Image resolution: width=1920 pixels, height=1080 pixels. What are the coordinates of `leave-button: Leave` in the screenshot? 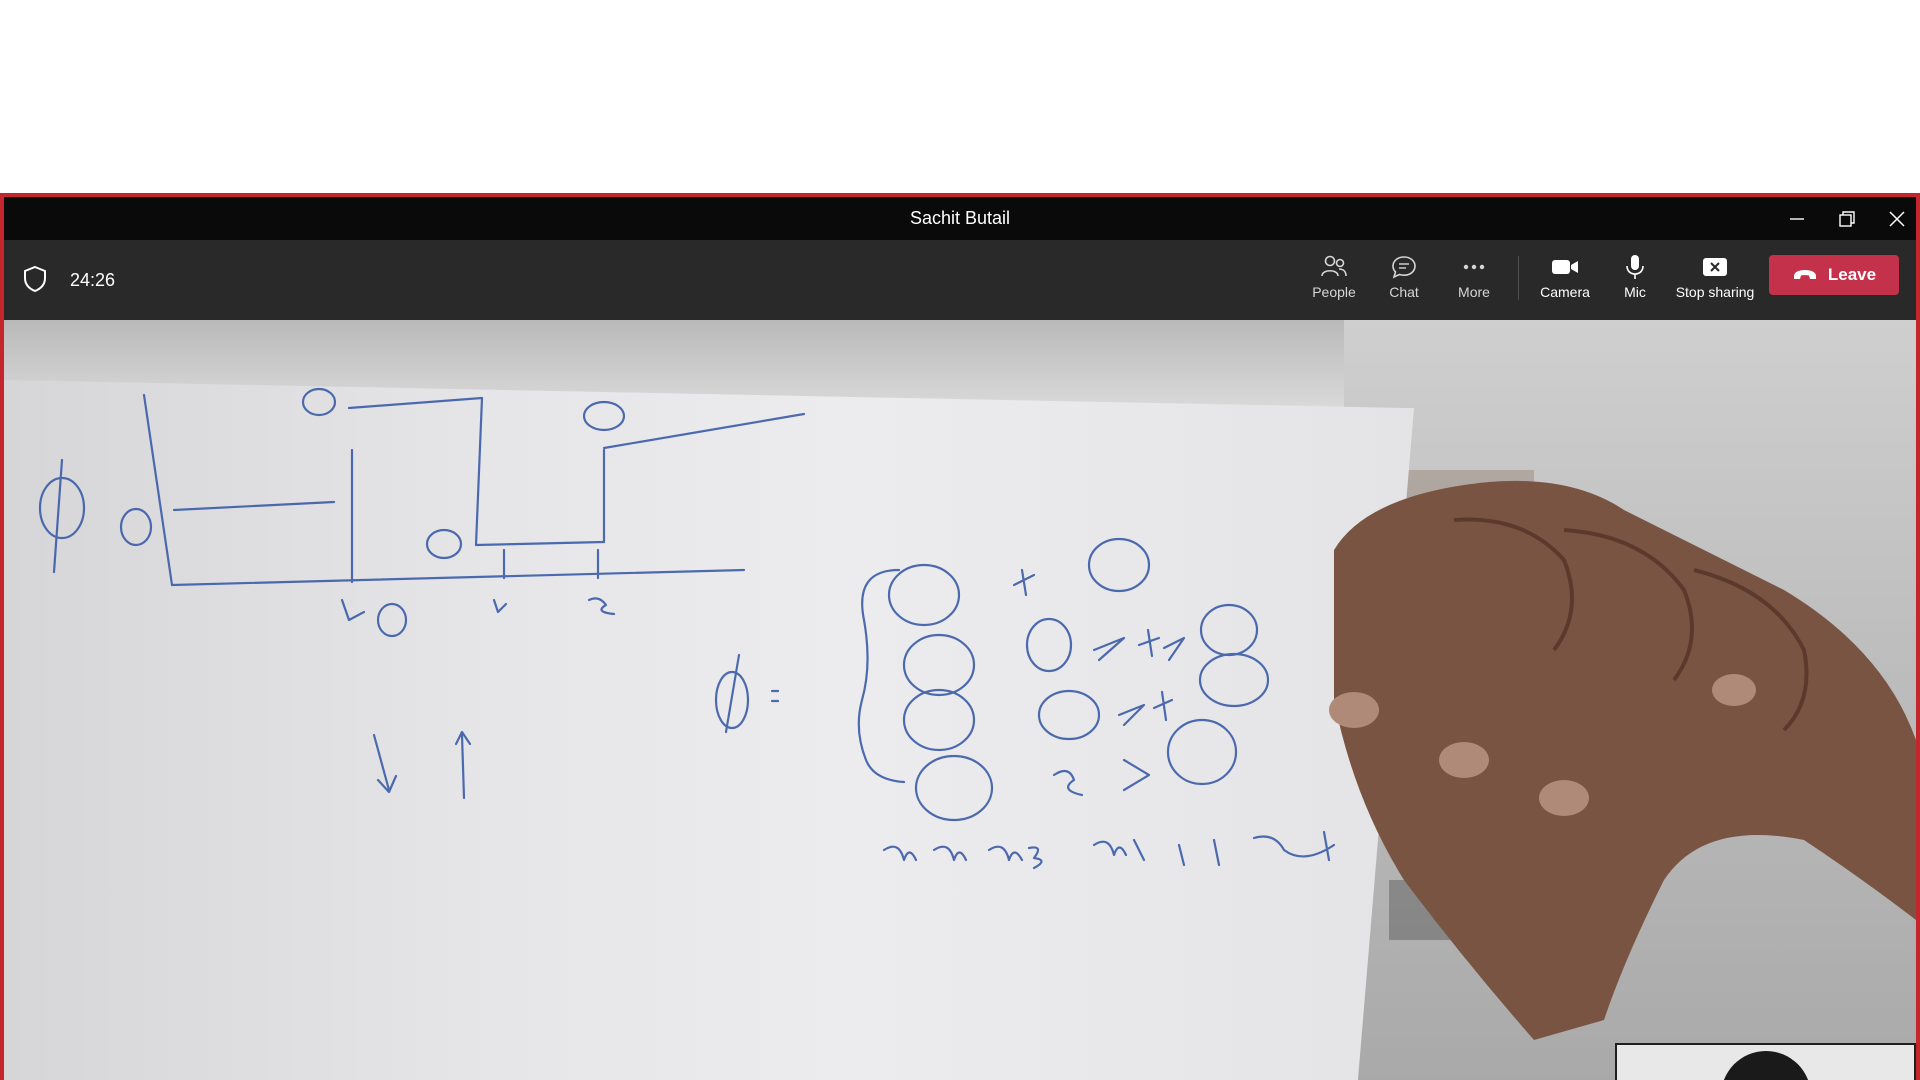 It's located at (1834, 275).